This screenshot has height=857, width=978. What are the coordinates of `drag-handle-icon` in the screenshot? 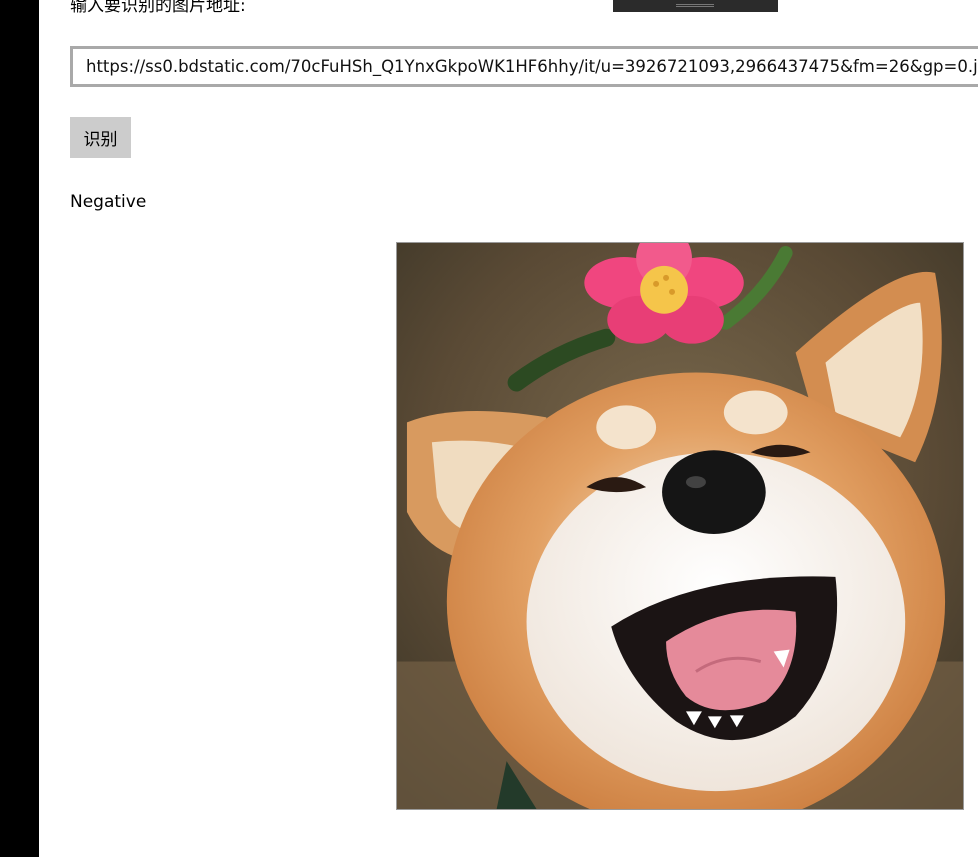 It's located at (695, 5).